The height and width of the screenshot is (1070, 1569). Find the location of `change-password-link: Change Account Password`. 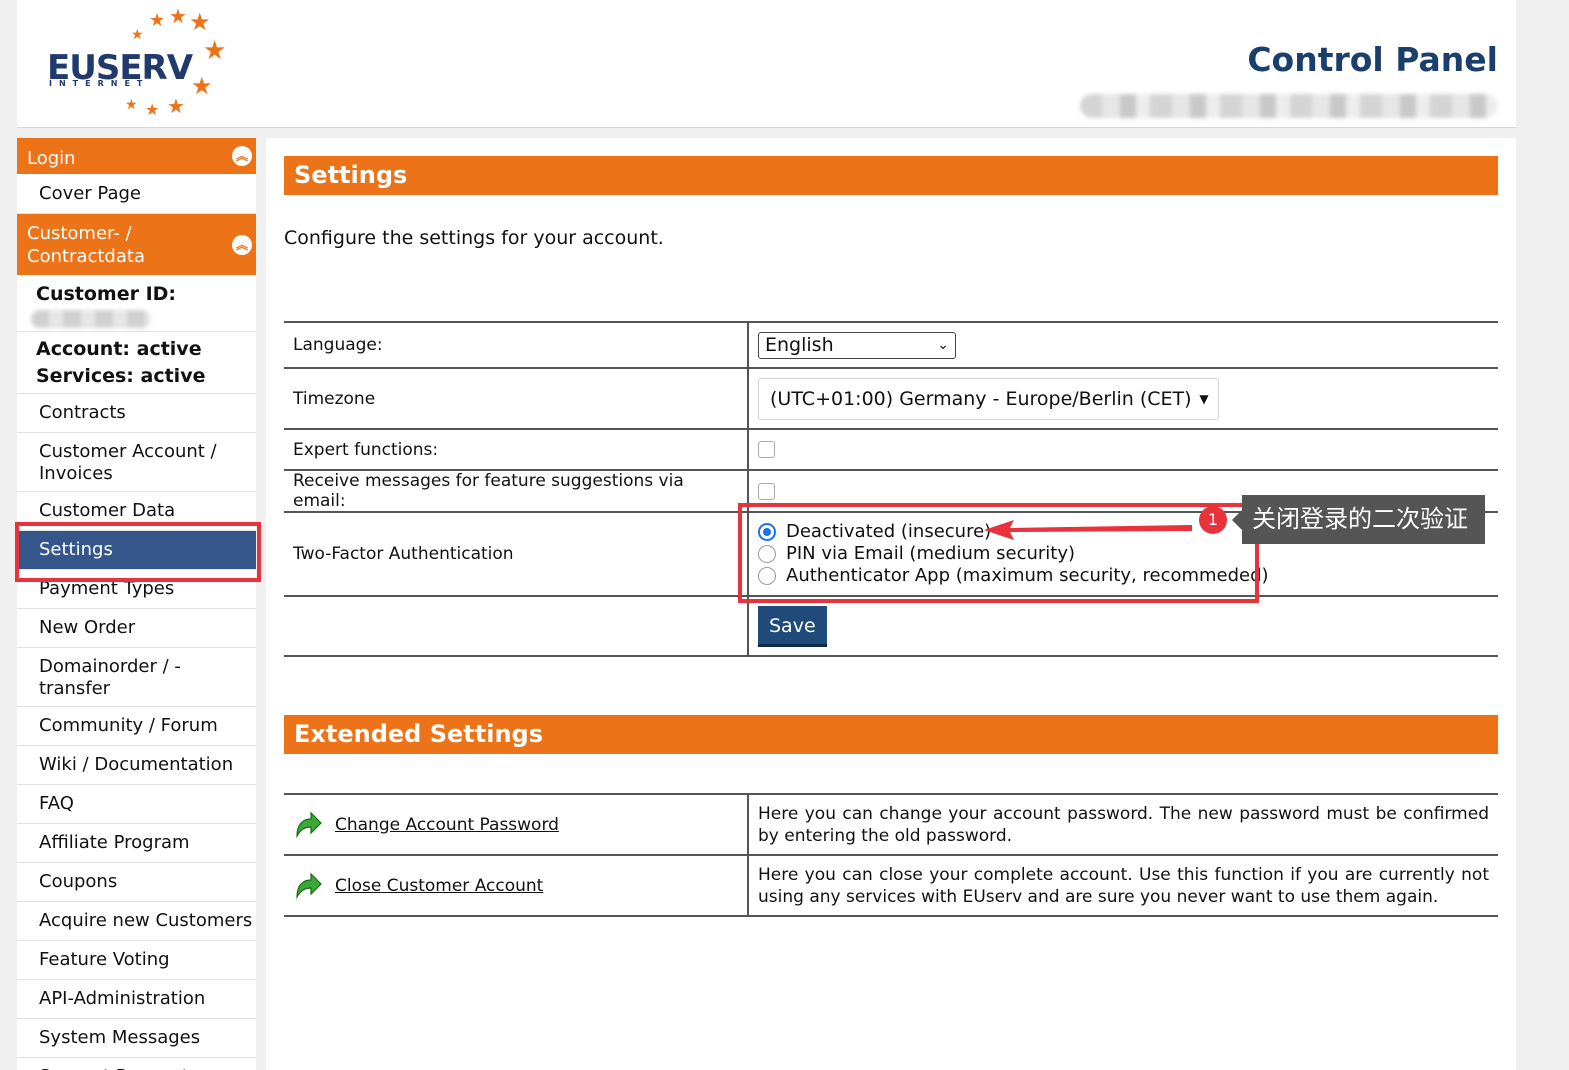

change-password-link: Change Account Password is located at coordinates (447, 825).